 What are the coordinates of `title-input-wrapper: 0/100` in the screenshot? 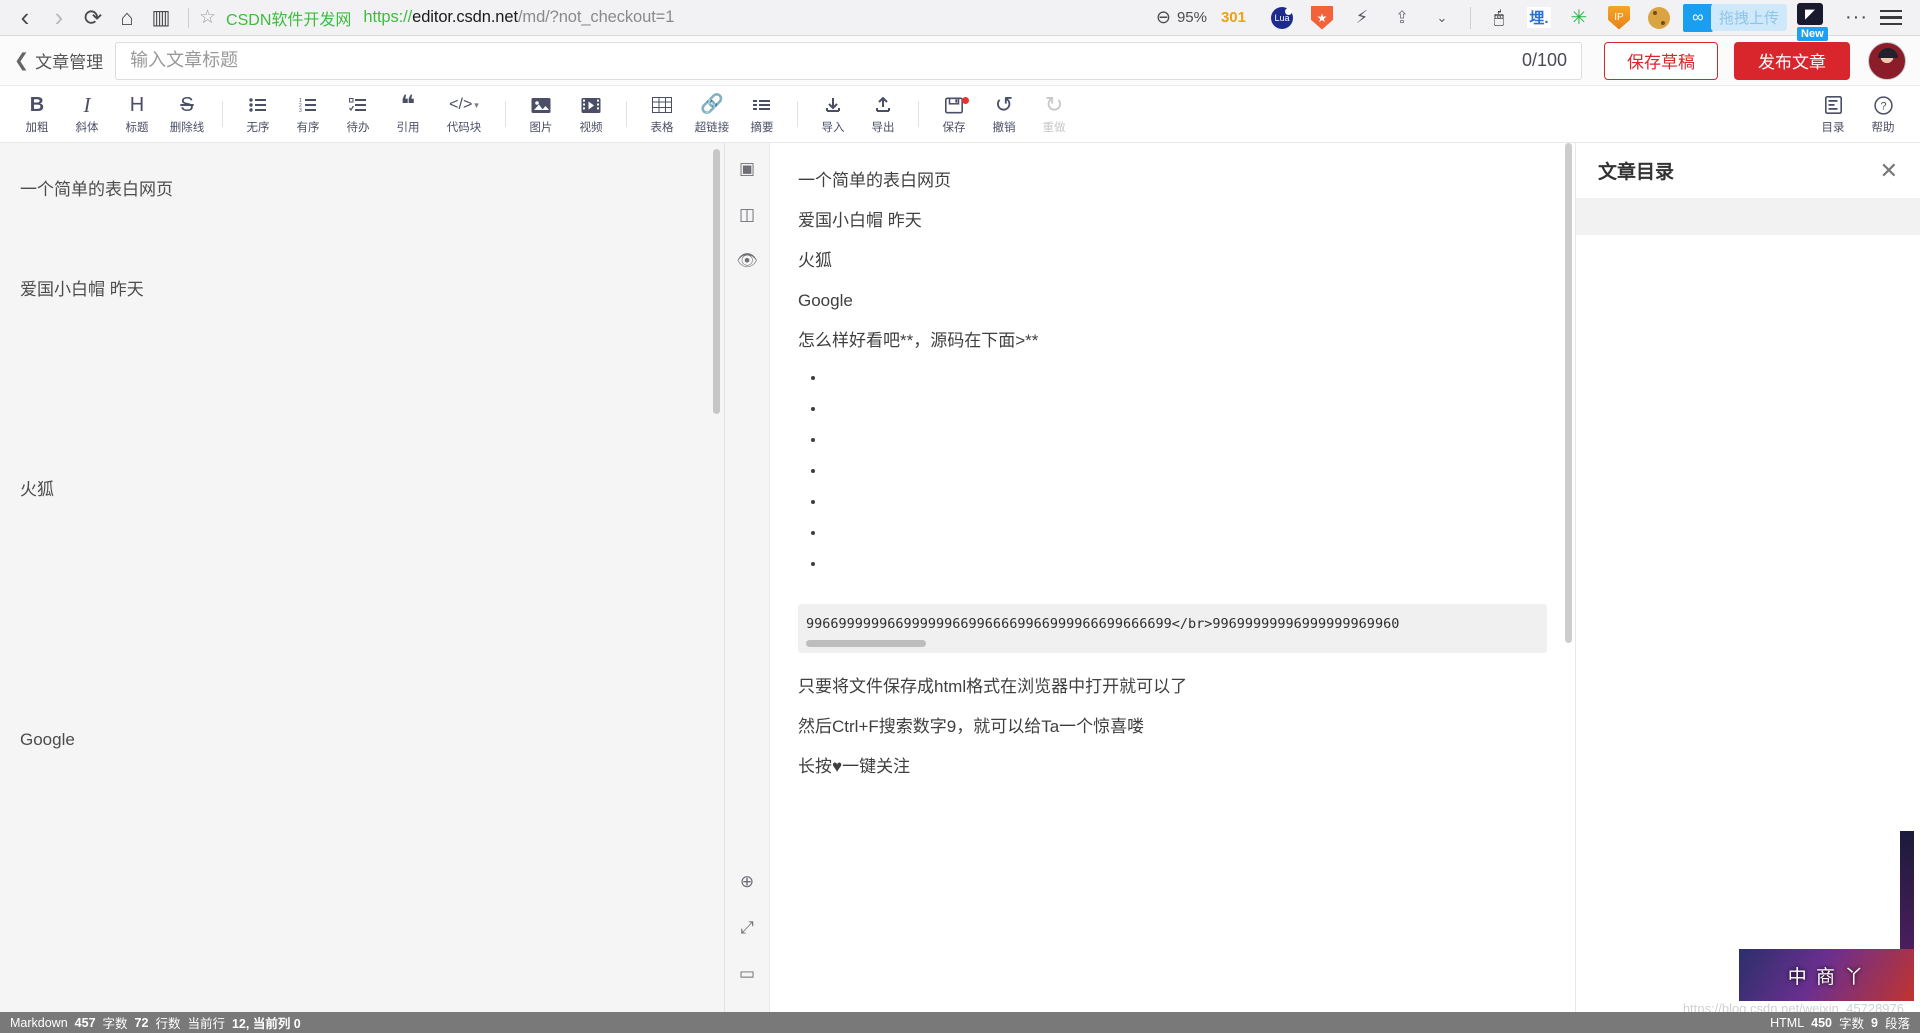 It's located at (848, 60).